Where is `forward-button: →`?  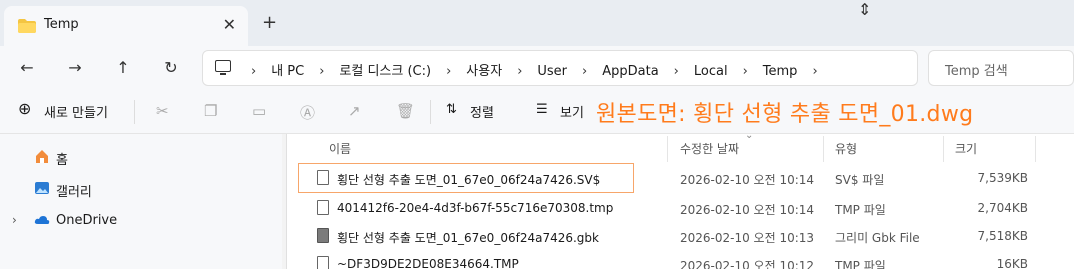
forward-button: → is located at coordinates (75, 68).